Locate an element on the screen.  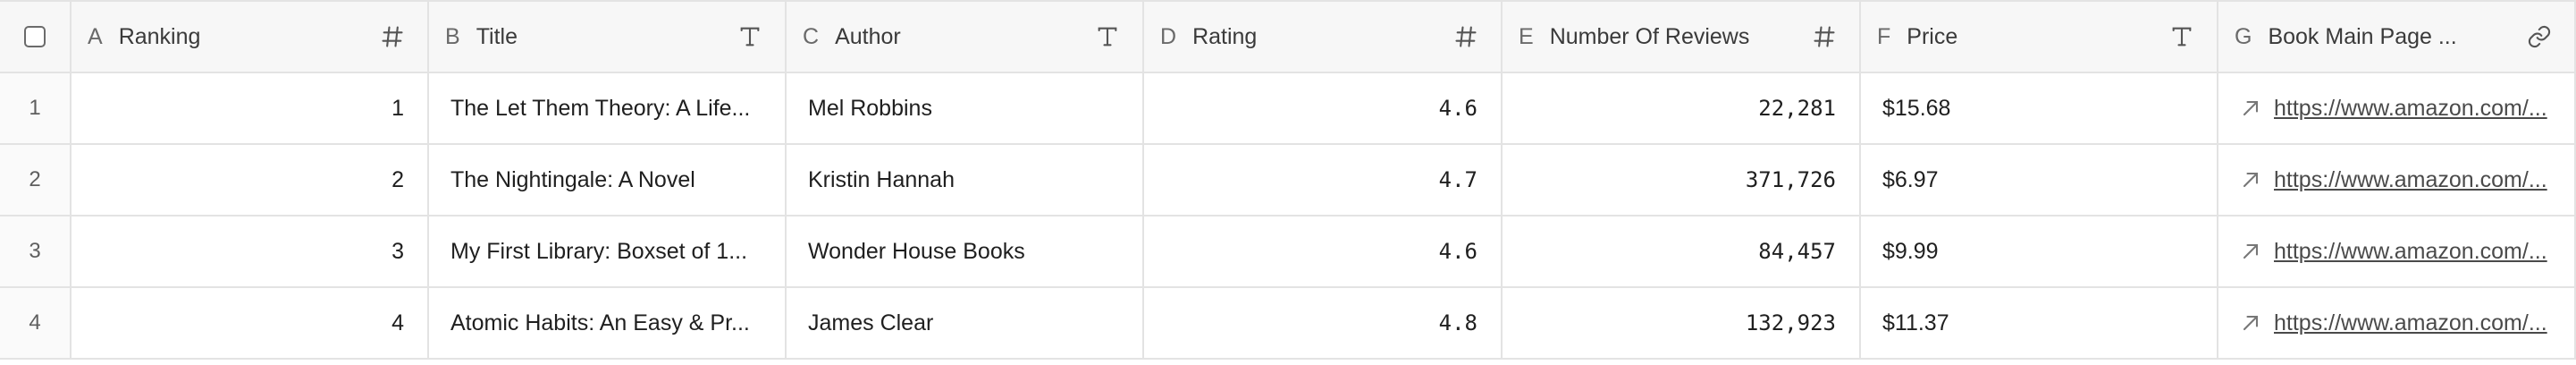
row-number: 1 is located at coordinates (36, 108).